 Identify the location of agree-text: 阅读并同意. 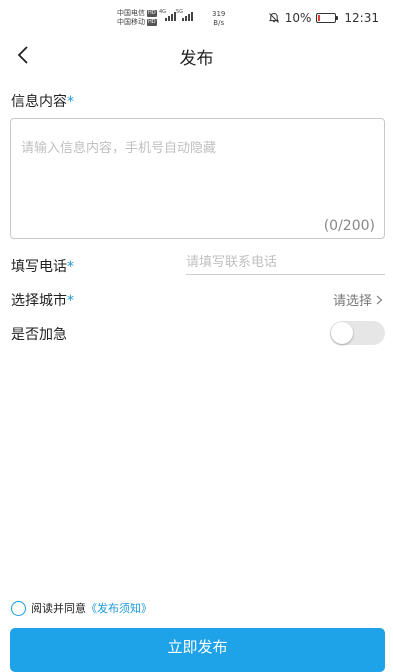
(58, 608).